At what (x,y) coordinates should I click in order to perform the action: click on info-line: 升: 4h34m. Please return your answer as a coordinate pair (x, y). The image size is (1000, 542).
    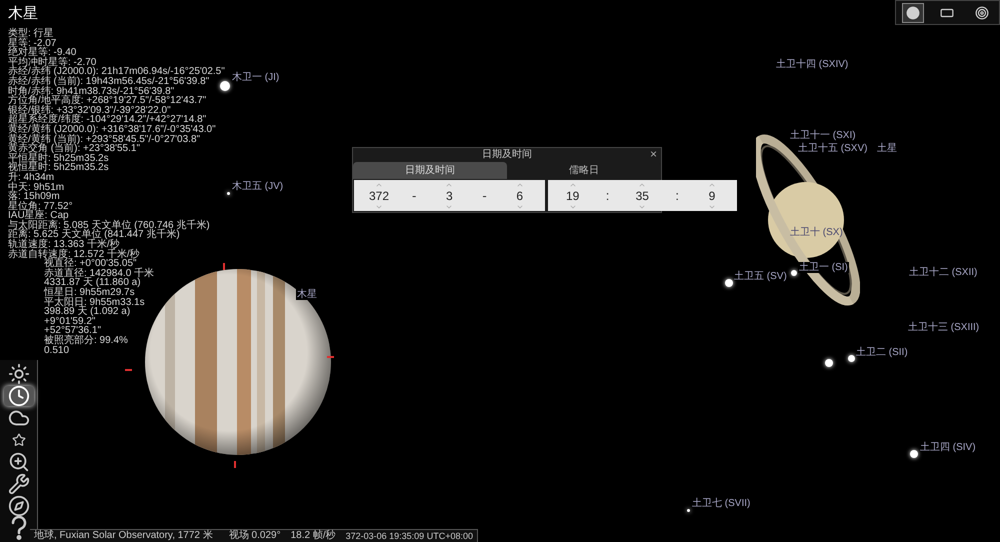
    Looking at the image, I should click on (31, 177).